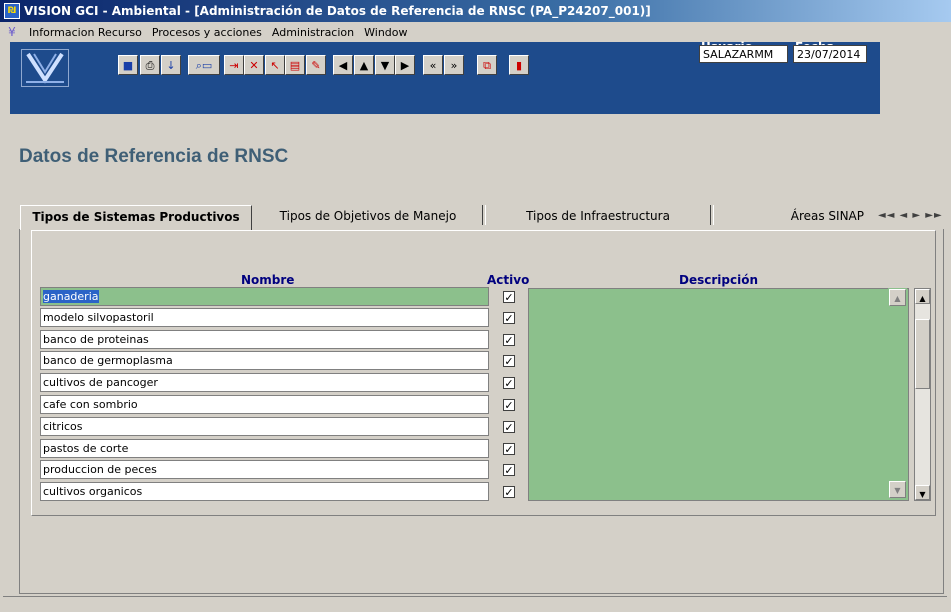 This screenshot has height=612, width=951. Describe the element at coordinates (268, 280) in the screenshot. I see `column-header-nombre: Nombre` at that location.